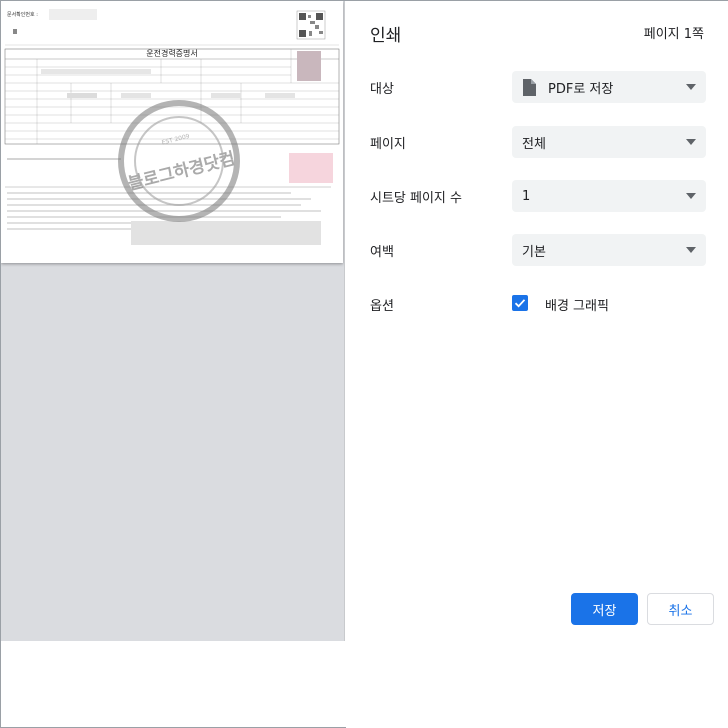 This screenshot has height=728, width=728. What do you see at coordinates (386, 36) in the screenshot?
I see `dialog-title: 인쇄` at bounding box center [386, 36].